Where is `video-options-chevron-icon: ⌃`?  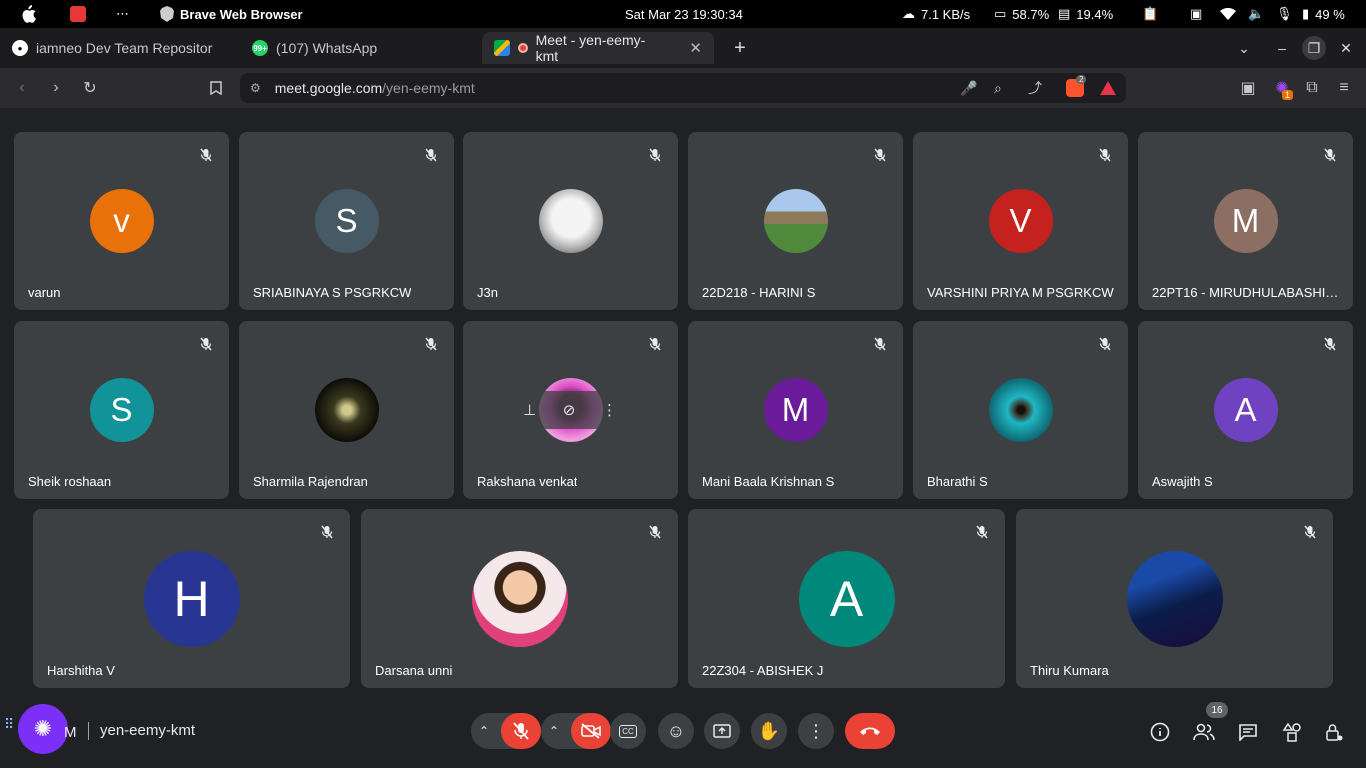 video-options-chevron-icon: ⌃ is located at coordinates (554, 731).